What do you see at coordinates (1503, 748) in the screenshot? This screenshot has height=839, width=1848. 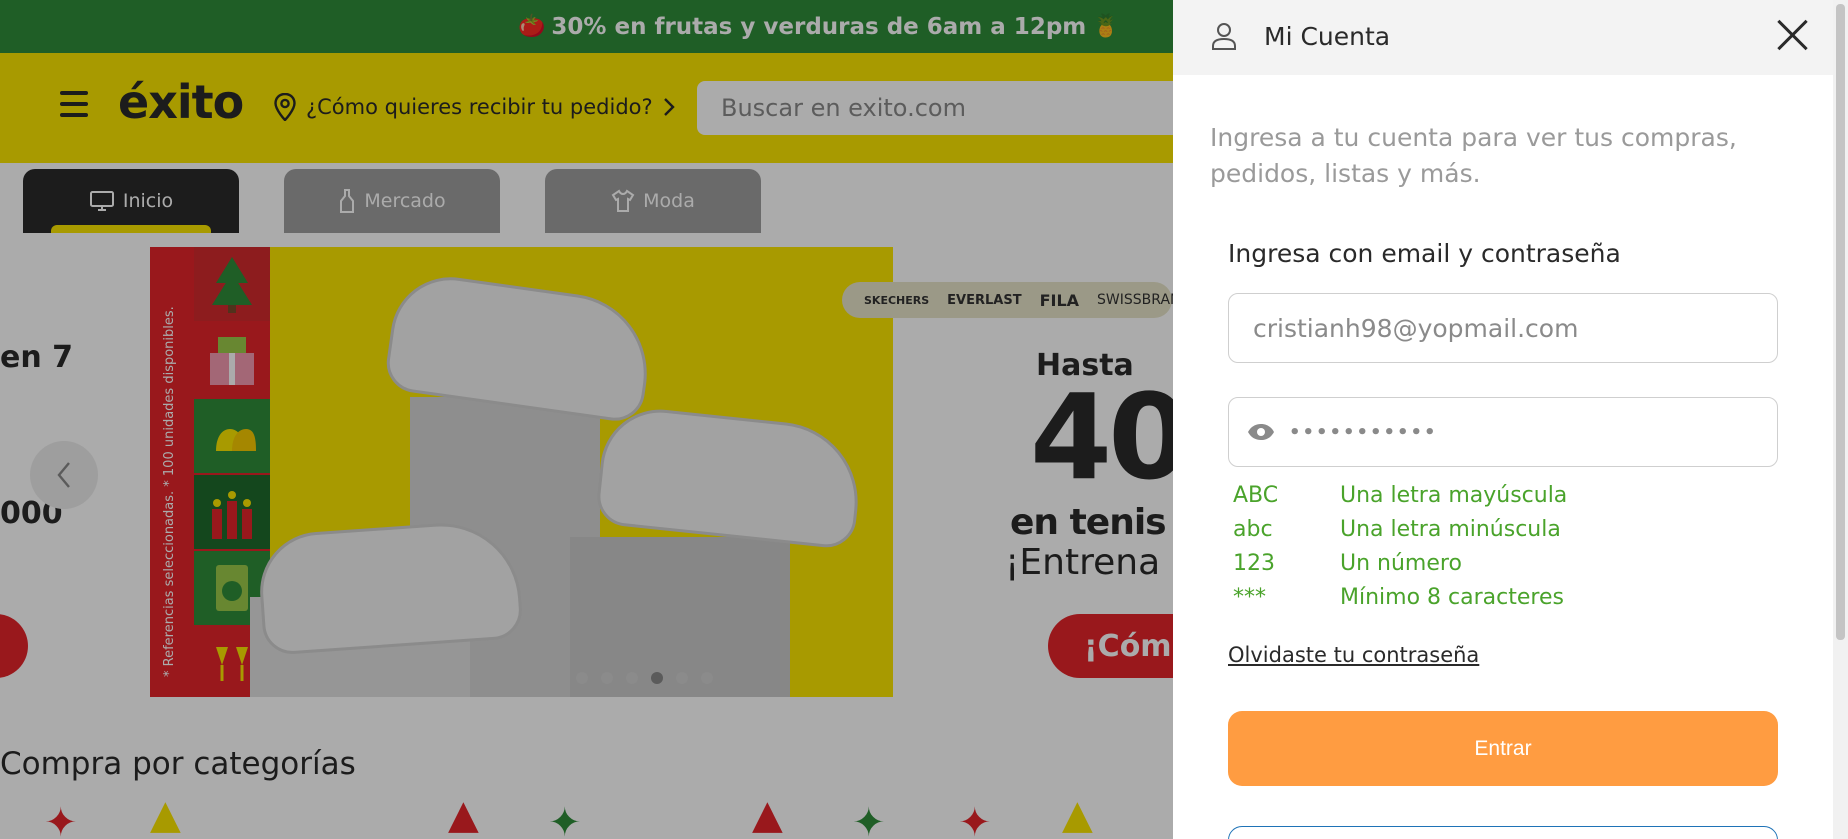 I see `enter-button: Entrar` at bounding box center [1503, 748].